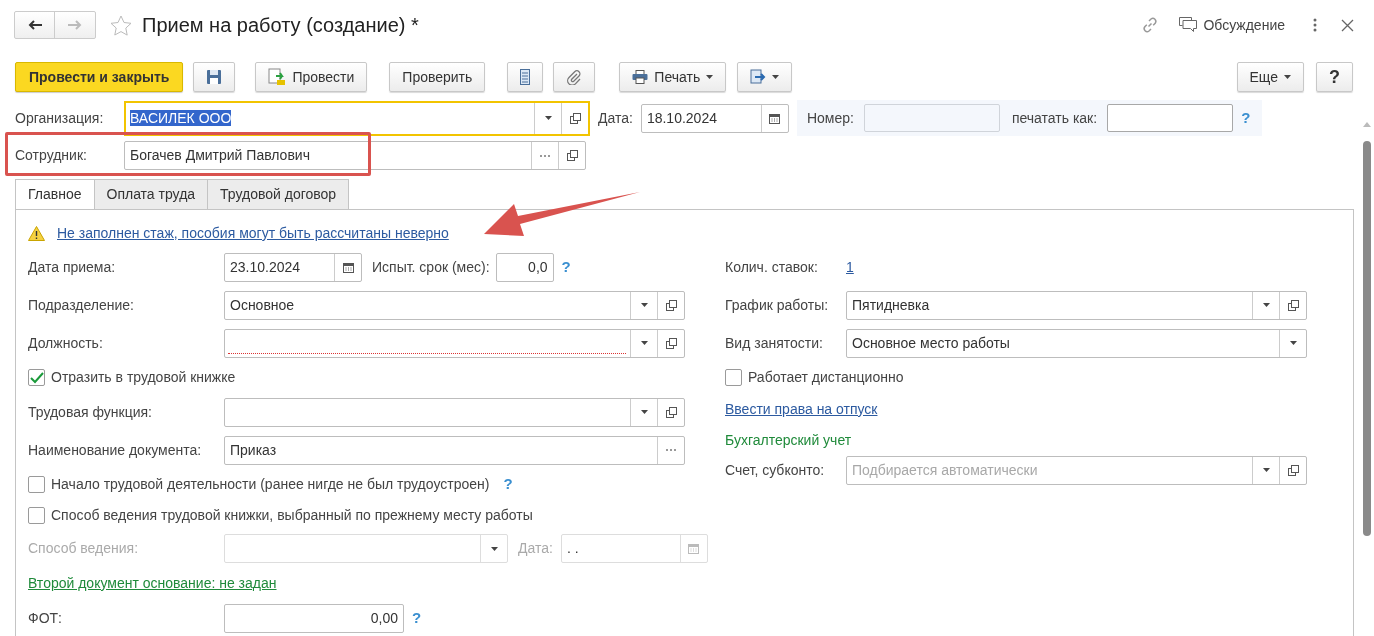 The width and height of the screenshot is (1374, 636). Describe the element at coordinates (314, 618) in the screenshot. I see `amount-field: 0,00` at that location.